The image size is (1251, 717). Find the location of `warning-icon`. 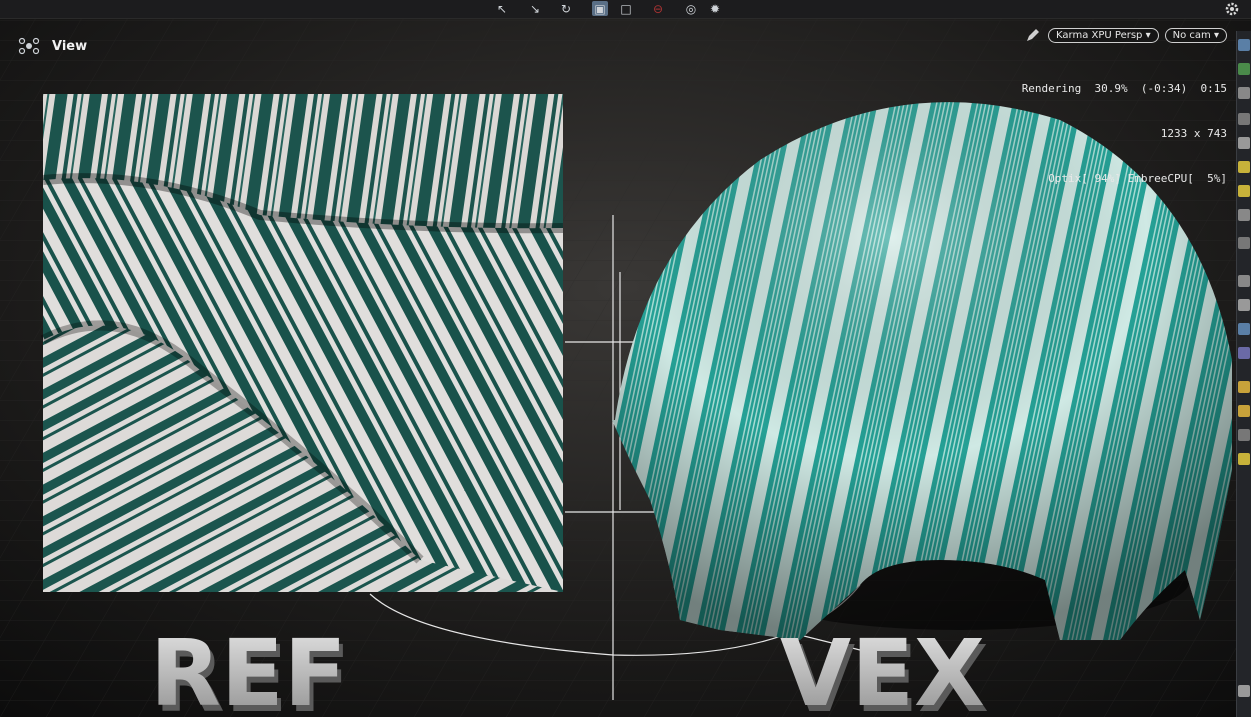

warning-icon is located at coordinates (1244, 387).